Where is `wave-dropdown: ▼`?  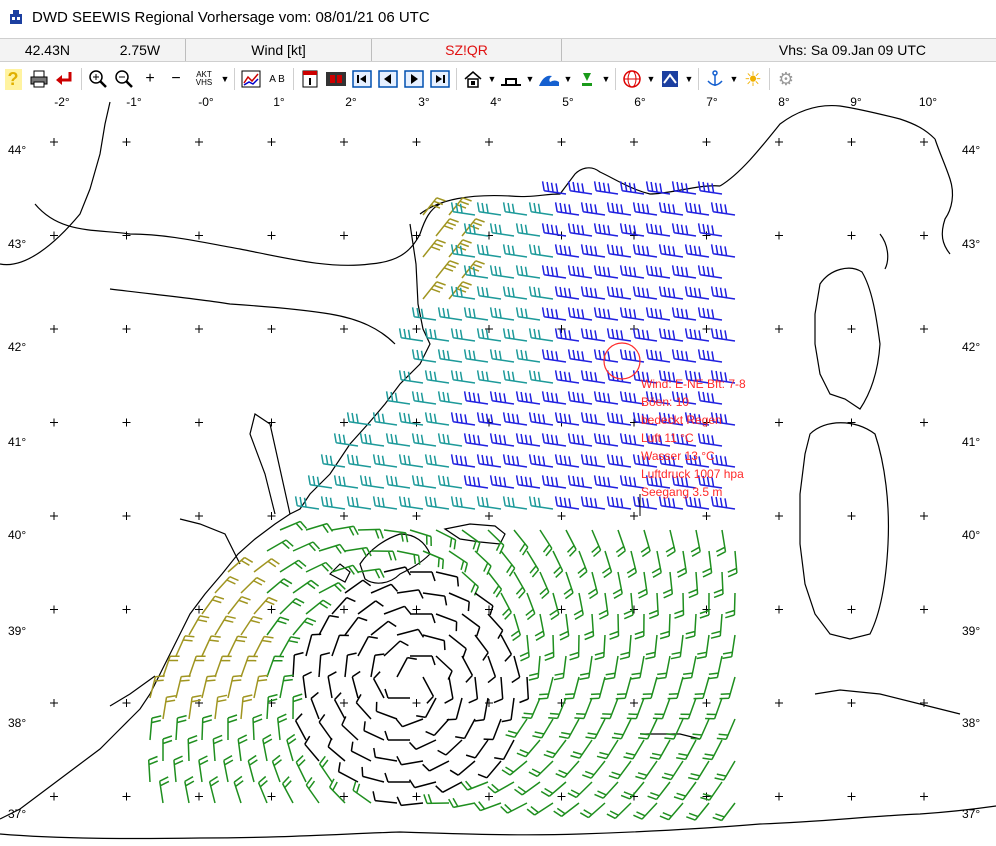
wave-dropdown: ▼ is located at coordinates (568, 79).